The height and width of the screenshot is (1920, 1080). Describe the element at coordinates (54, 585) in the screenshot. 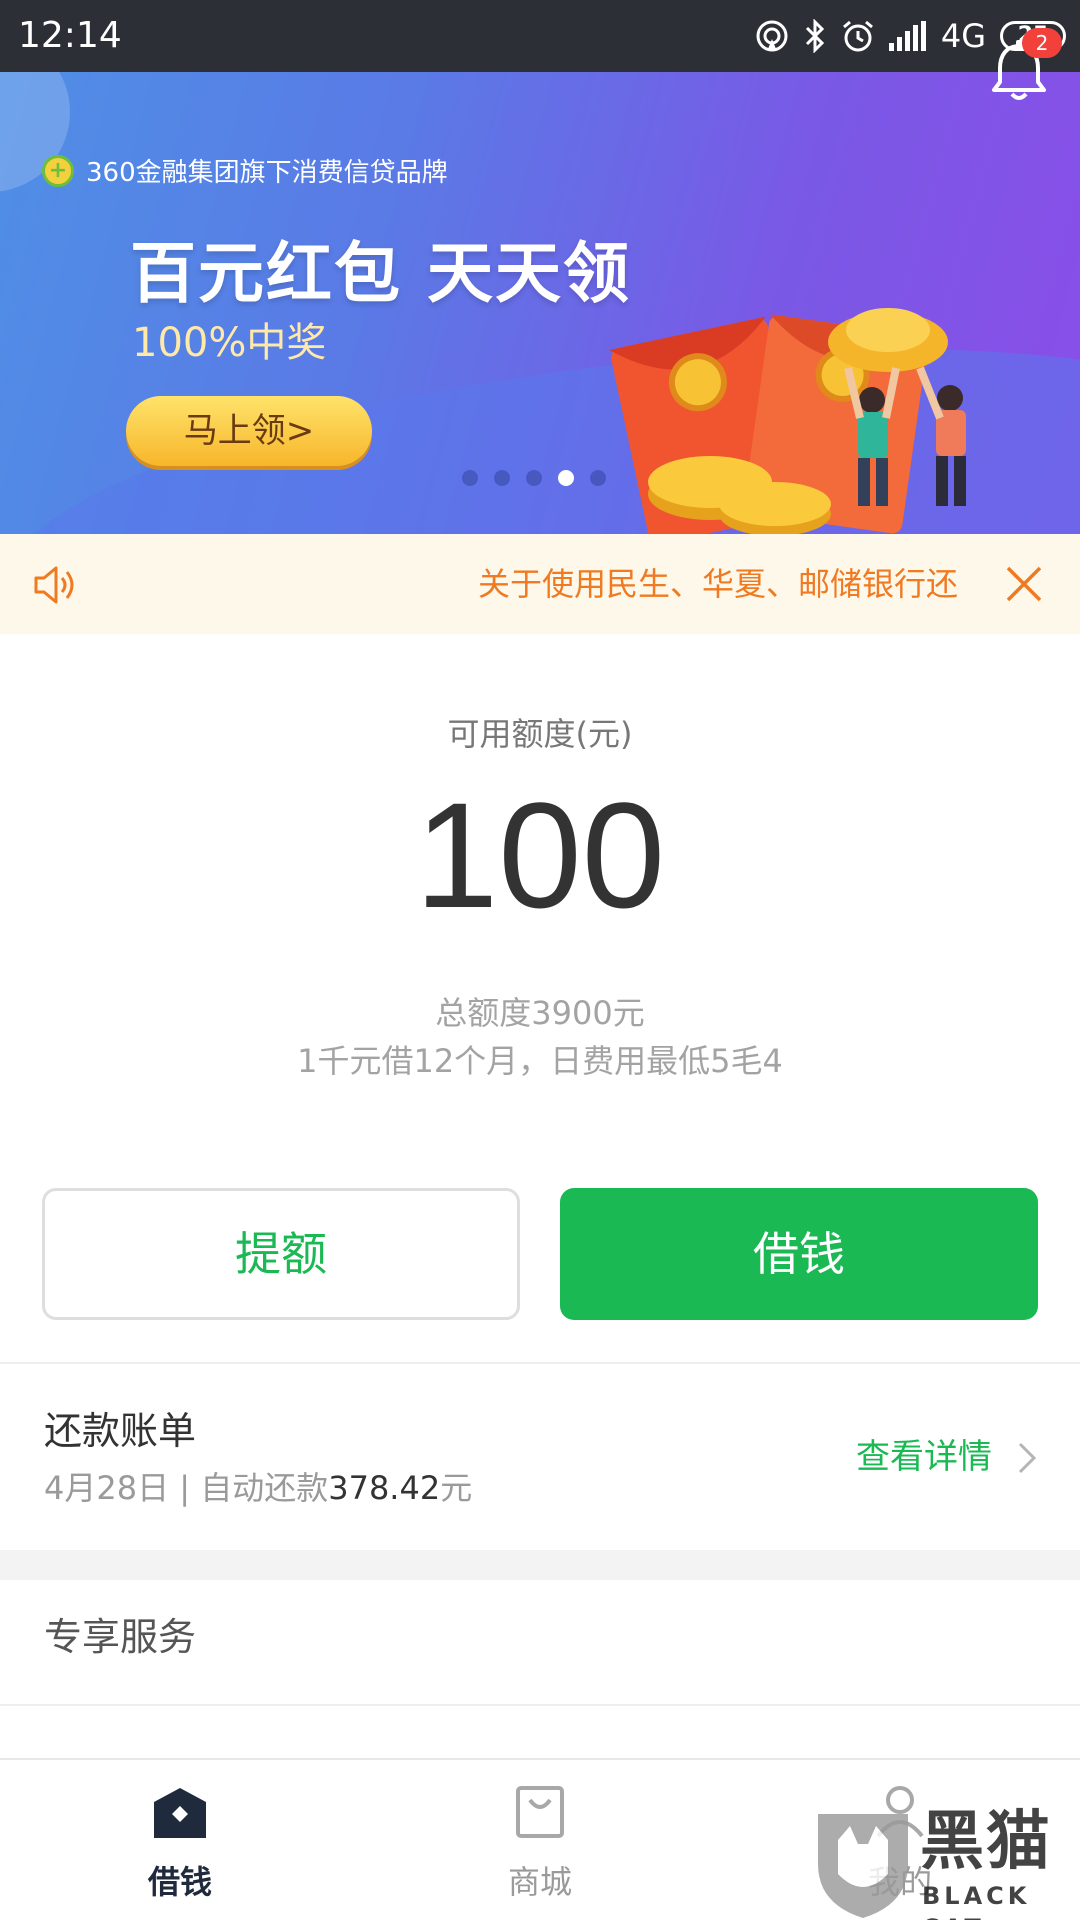

I see `speaker-icon` at that location.